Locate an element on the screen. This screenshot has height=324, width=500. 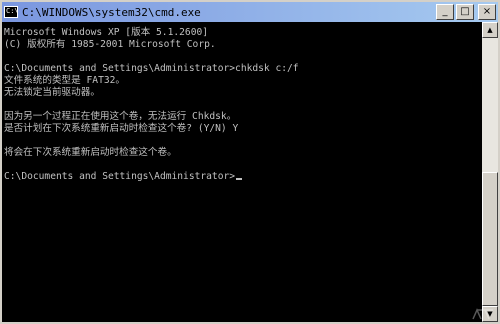
scrollbar-thumb is located at coordinates (490, 239).